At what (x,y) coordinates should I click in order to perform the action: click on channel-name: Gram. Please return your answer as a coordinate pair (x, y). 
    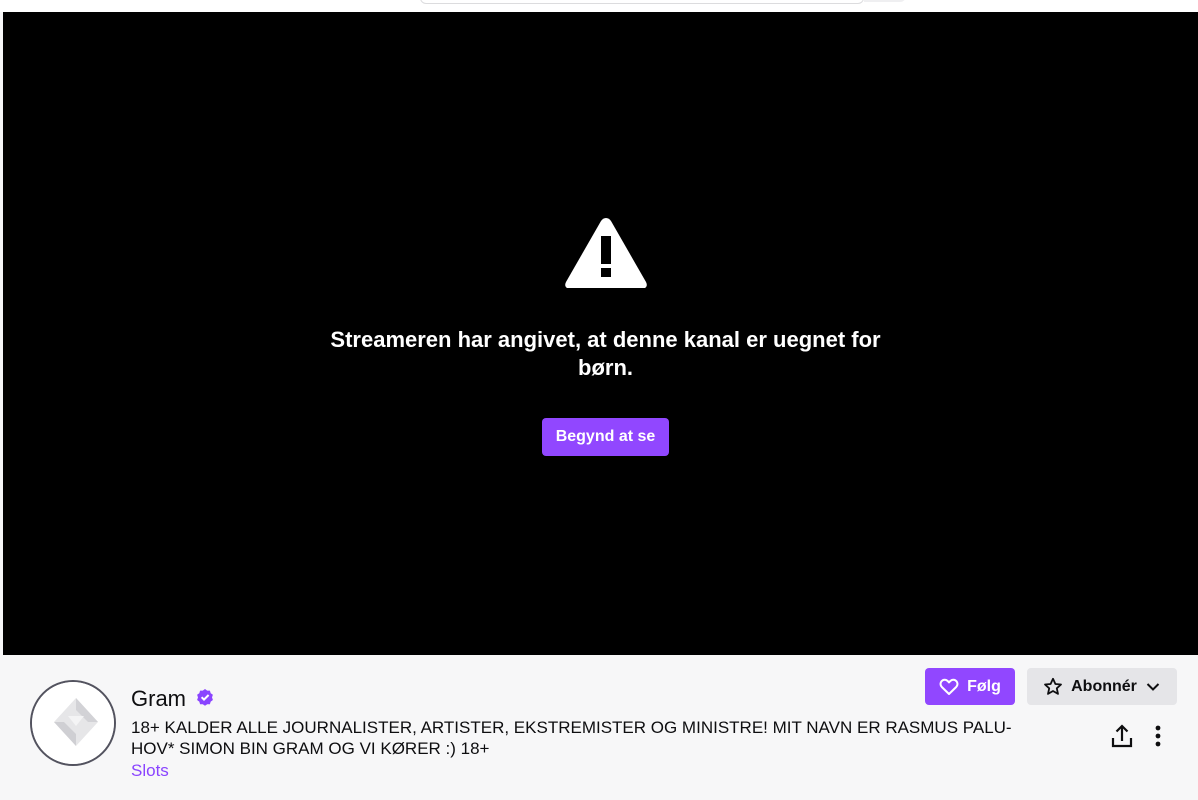
    Looking at the image, I should click on (158, 699).